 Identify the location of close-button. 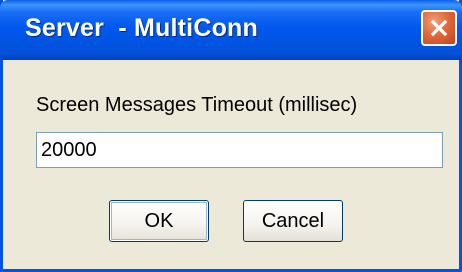
(439, 28).